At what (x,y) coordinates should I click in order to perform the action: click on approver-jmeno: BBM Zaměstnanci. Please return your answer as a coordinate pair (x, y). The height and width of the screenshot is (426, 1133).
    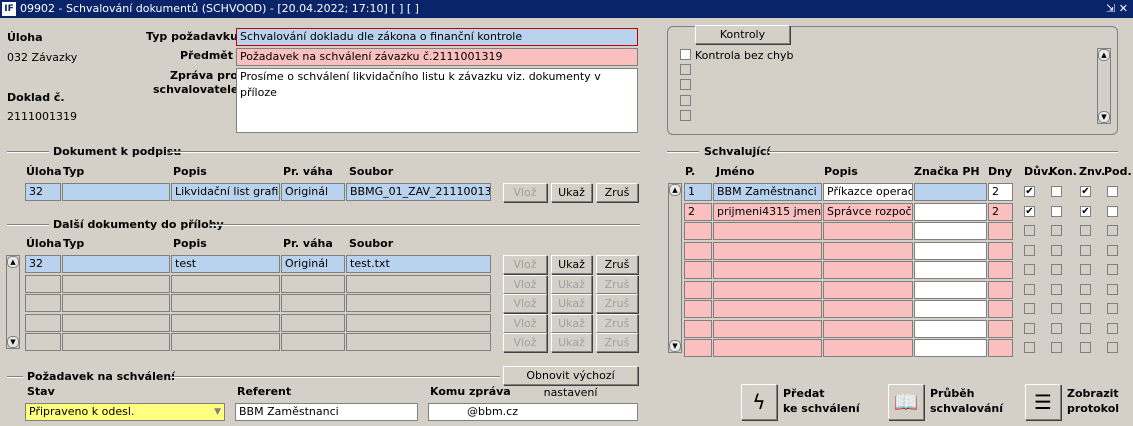
    Looking at the image, I should click on (767, 192).